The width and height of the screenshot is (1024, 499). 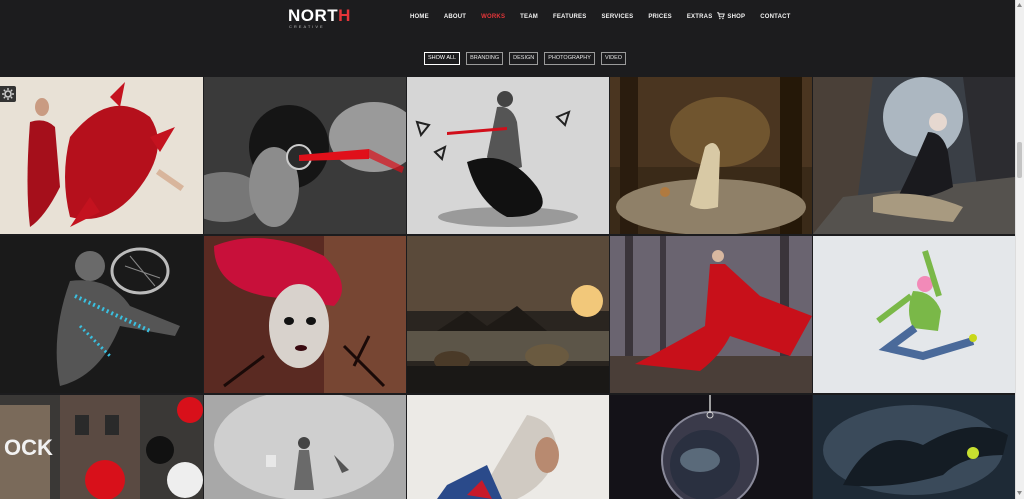 I want to click on filter-photography: PHOTOGRAPHY, so click(x=569, y=58).